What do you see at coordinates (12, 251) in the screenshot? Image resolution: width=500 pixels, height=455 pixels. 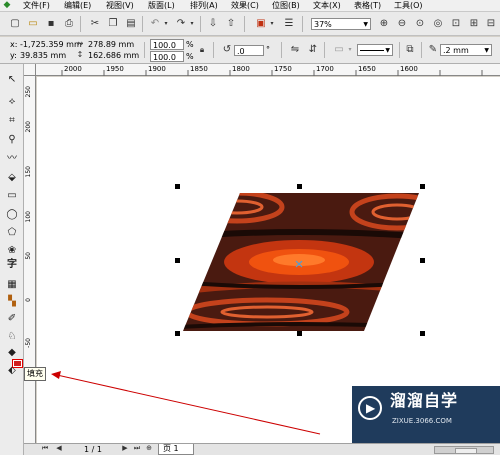 I see `basic-shapes-tool-icon: ❀` at bounding box center [12, 251].